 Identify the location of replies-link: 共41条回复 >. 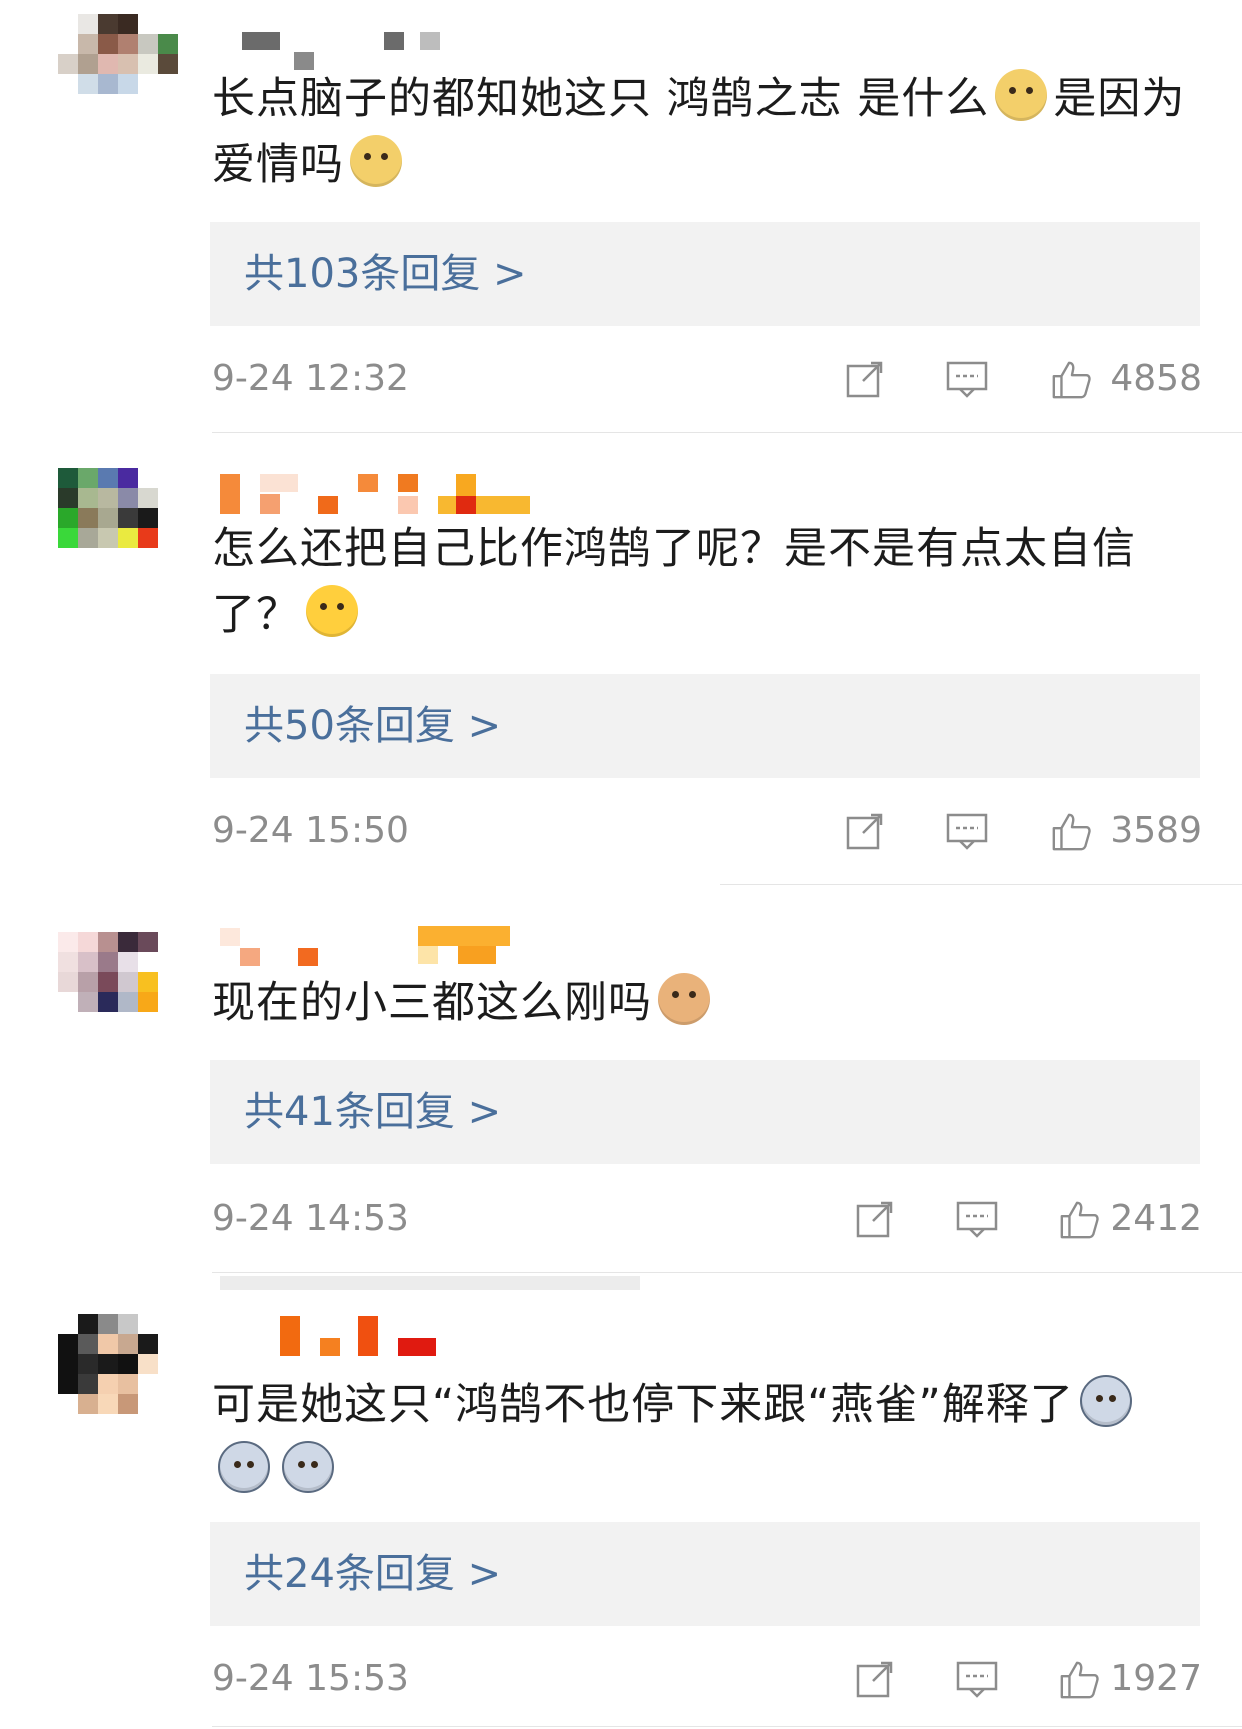
(705, 1112).